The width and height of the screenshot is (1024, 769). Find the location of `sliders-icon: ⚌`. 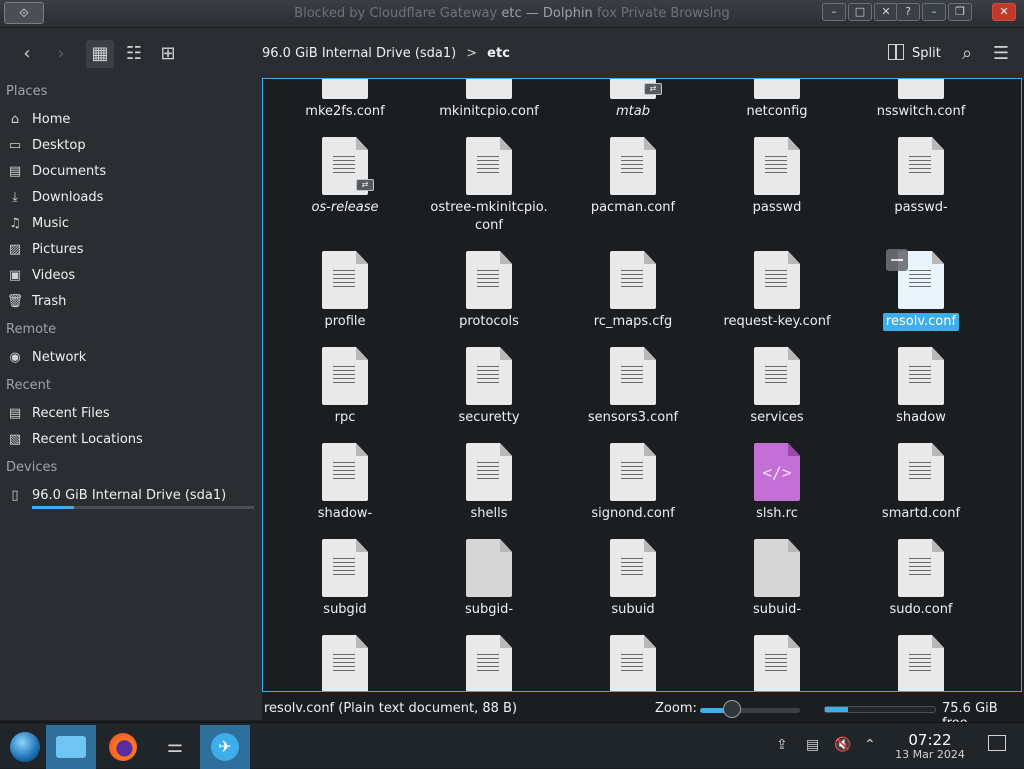

sliders-icon: ⚌ is located at coordinates (175, 746).